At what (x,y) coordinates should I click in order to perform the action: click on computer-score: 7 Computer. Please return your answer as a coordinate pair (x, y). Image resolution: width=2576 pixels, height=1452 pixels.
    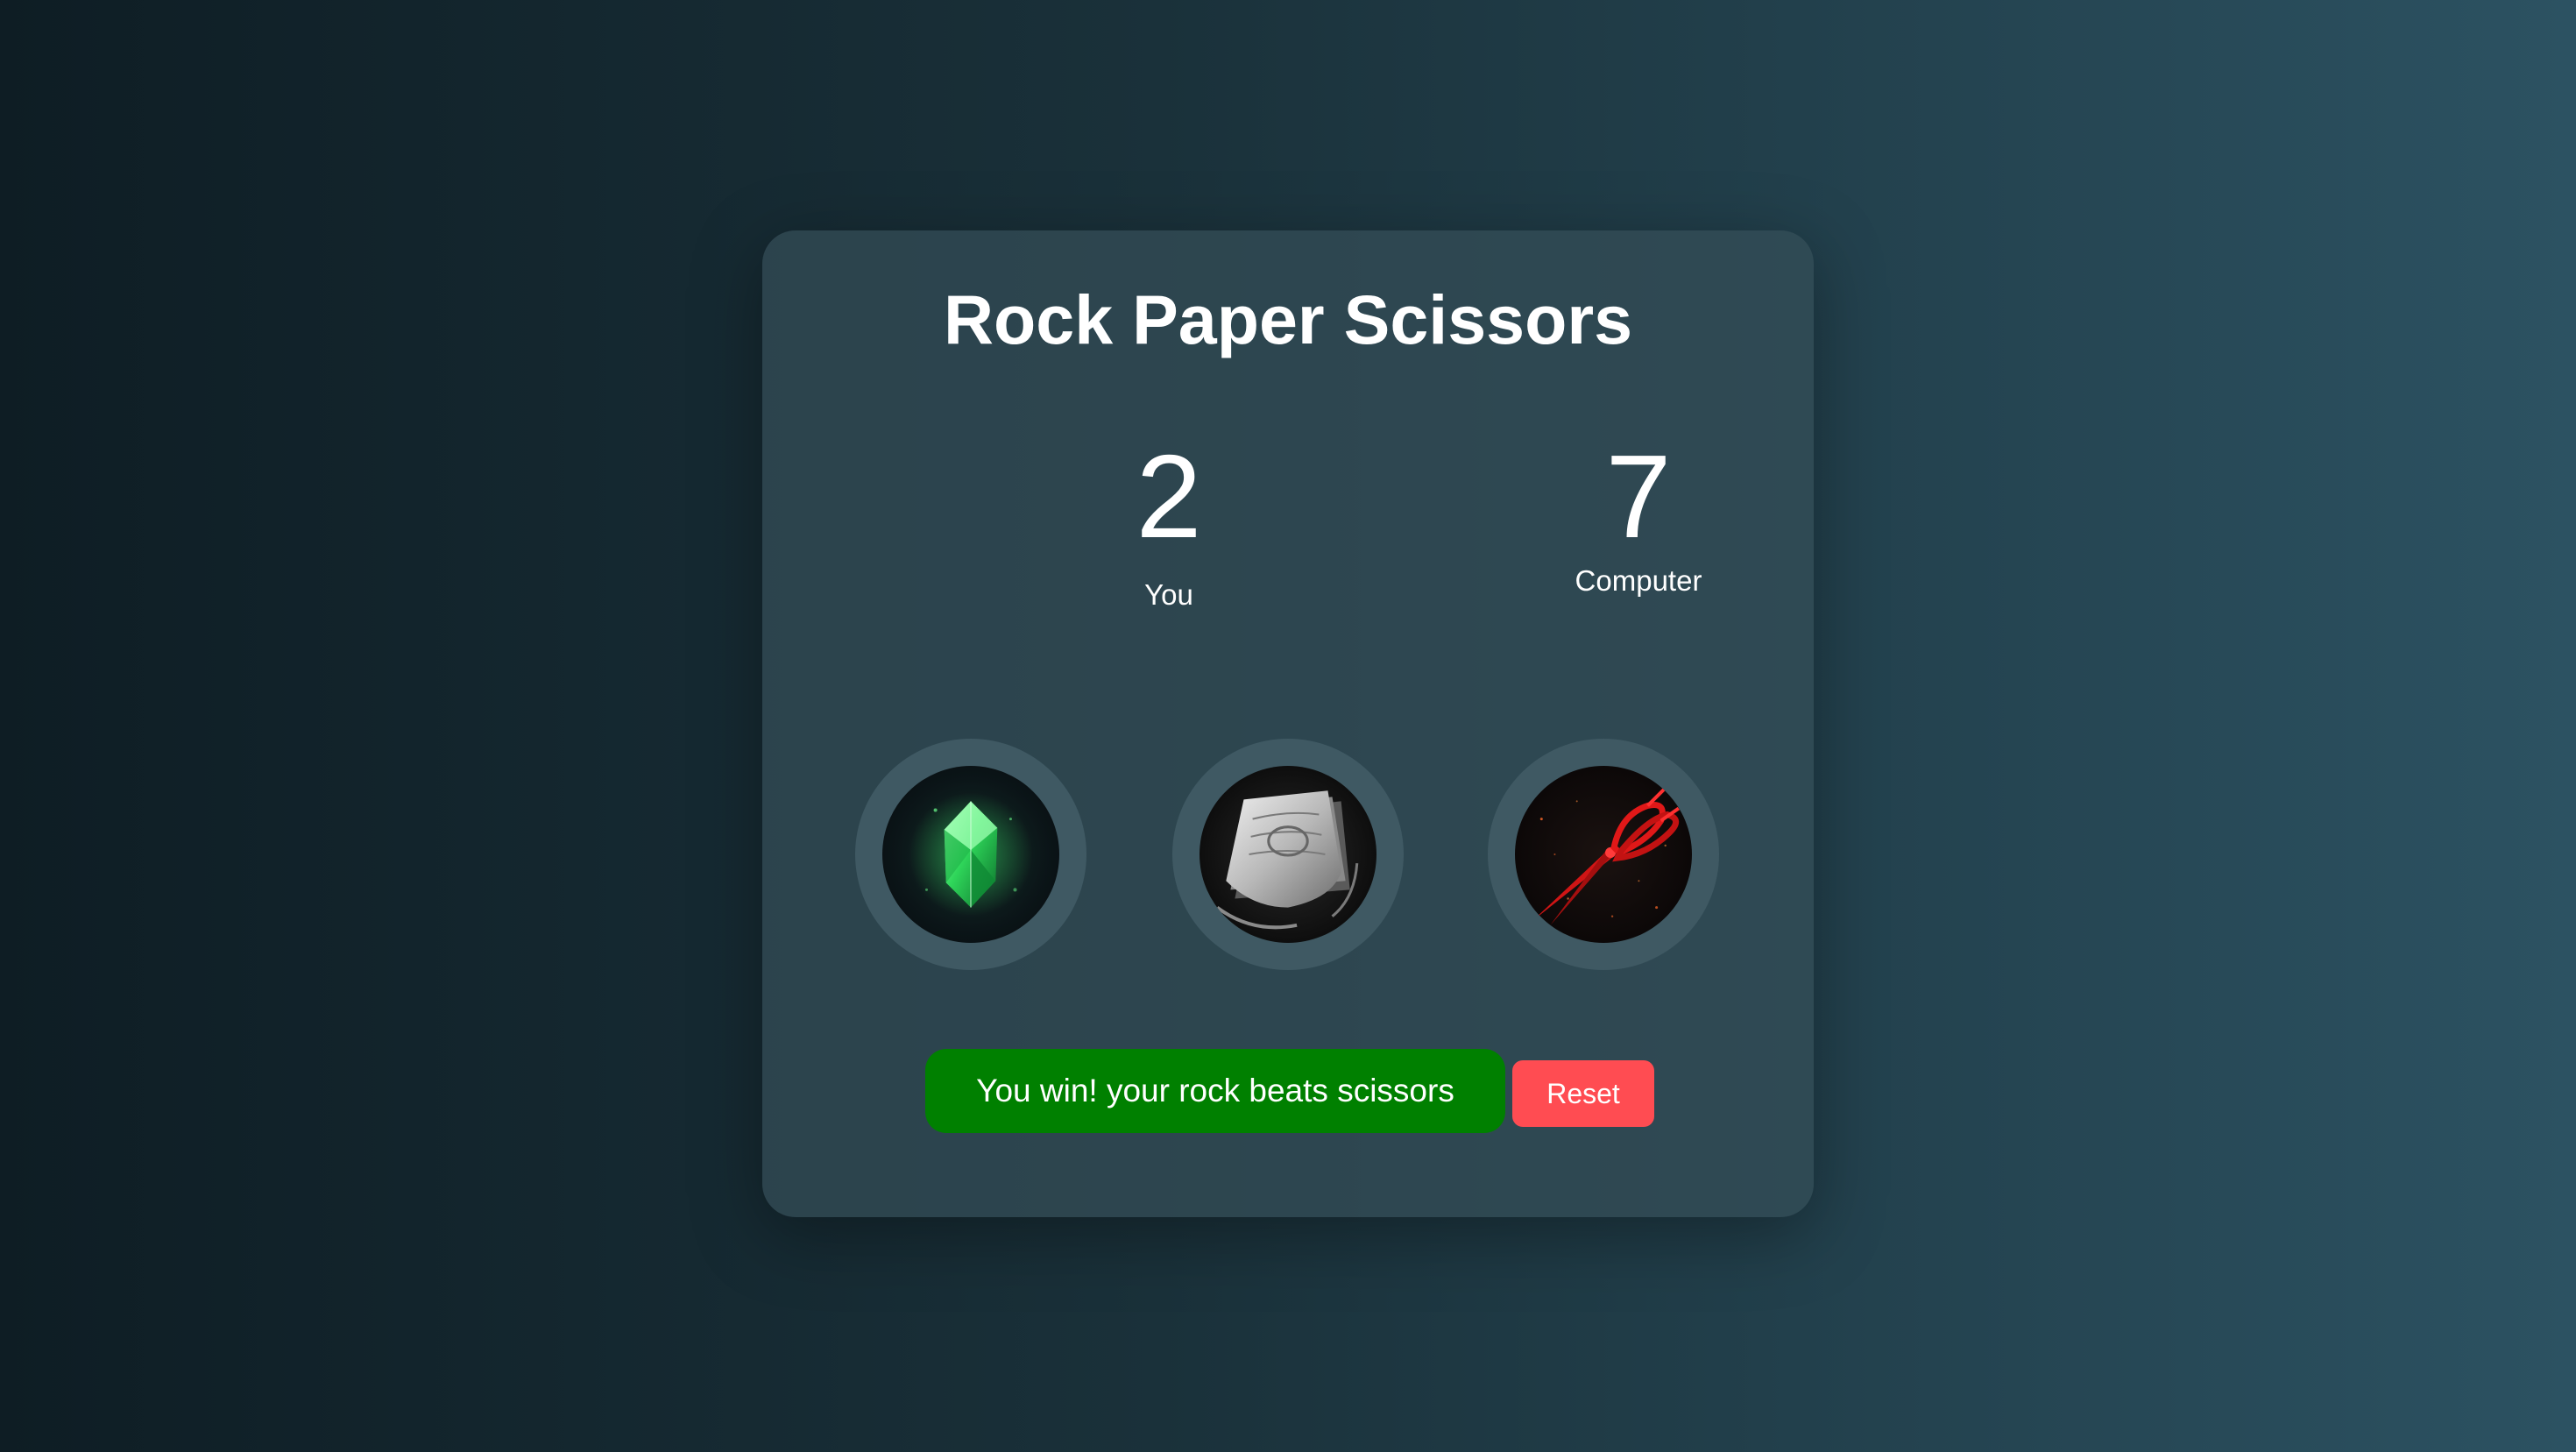
    Looking at the image, I should click on (1638, 514).